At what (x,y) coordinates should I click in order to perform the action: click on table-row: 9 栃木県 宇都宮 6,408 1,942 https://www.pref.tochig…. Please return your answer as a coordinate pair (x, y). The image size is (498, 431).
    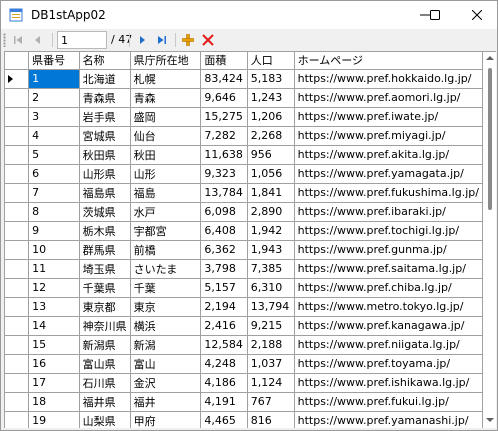
    Looking at the image, I should click on (244, 231).